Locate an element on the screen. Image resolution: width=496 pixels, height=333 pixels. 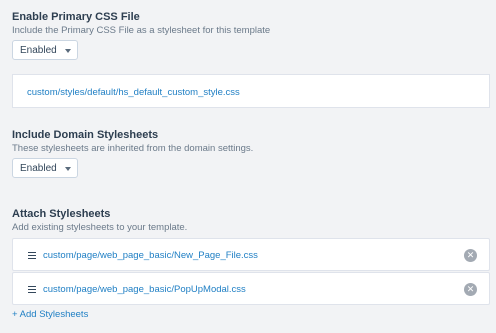
primary-css-select-value: Enabled is located at coordinates (38, 50).